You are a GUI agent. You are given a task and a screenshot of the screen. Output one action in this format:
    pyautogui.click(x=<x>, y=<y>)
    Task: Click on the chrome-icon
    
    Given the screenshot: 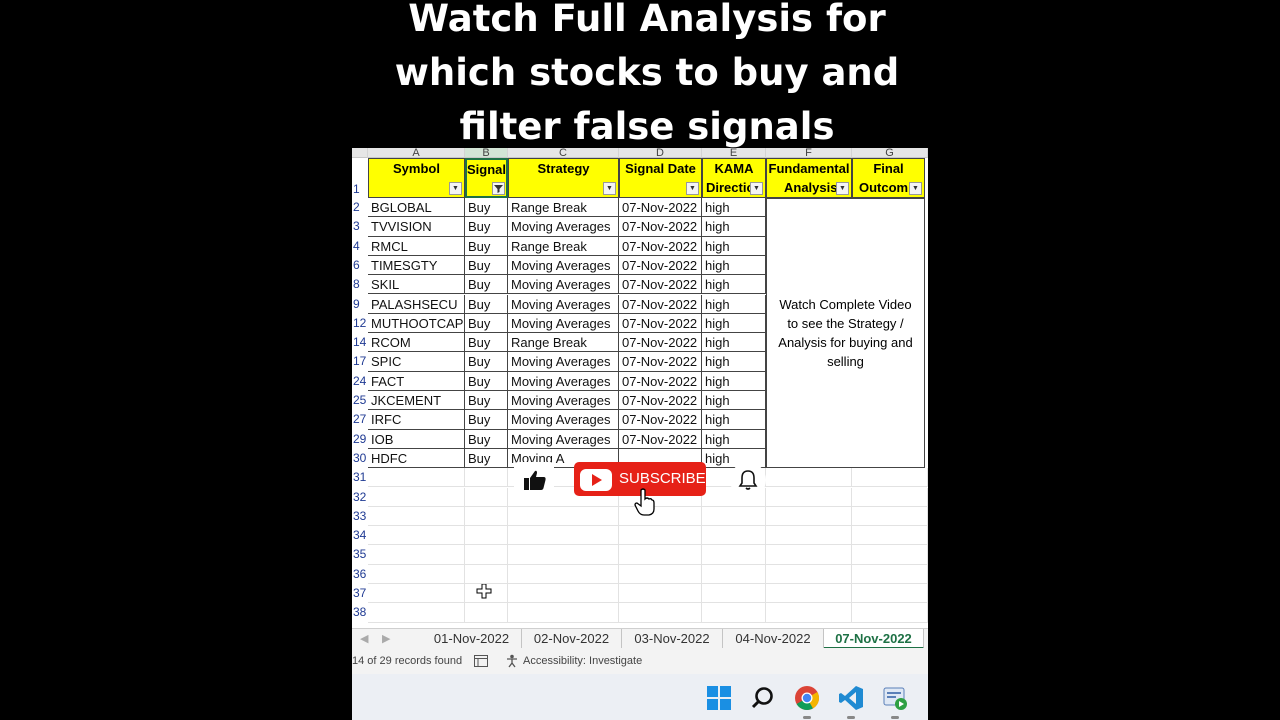 What is the action you would take?
    pyautogui.click(x=807, y=698)
    